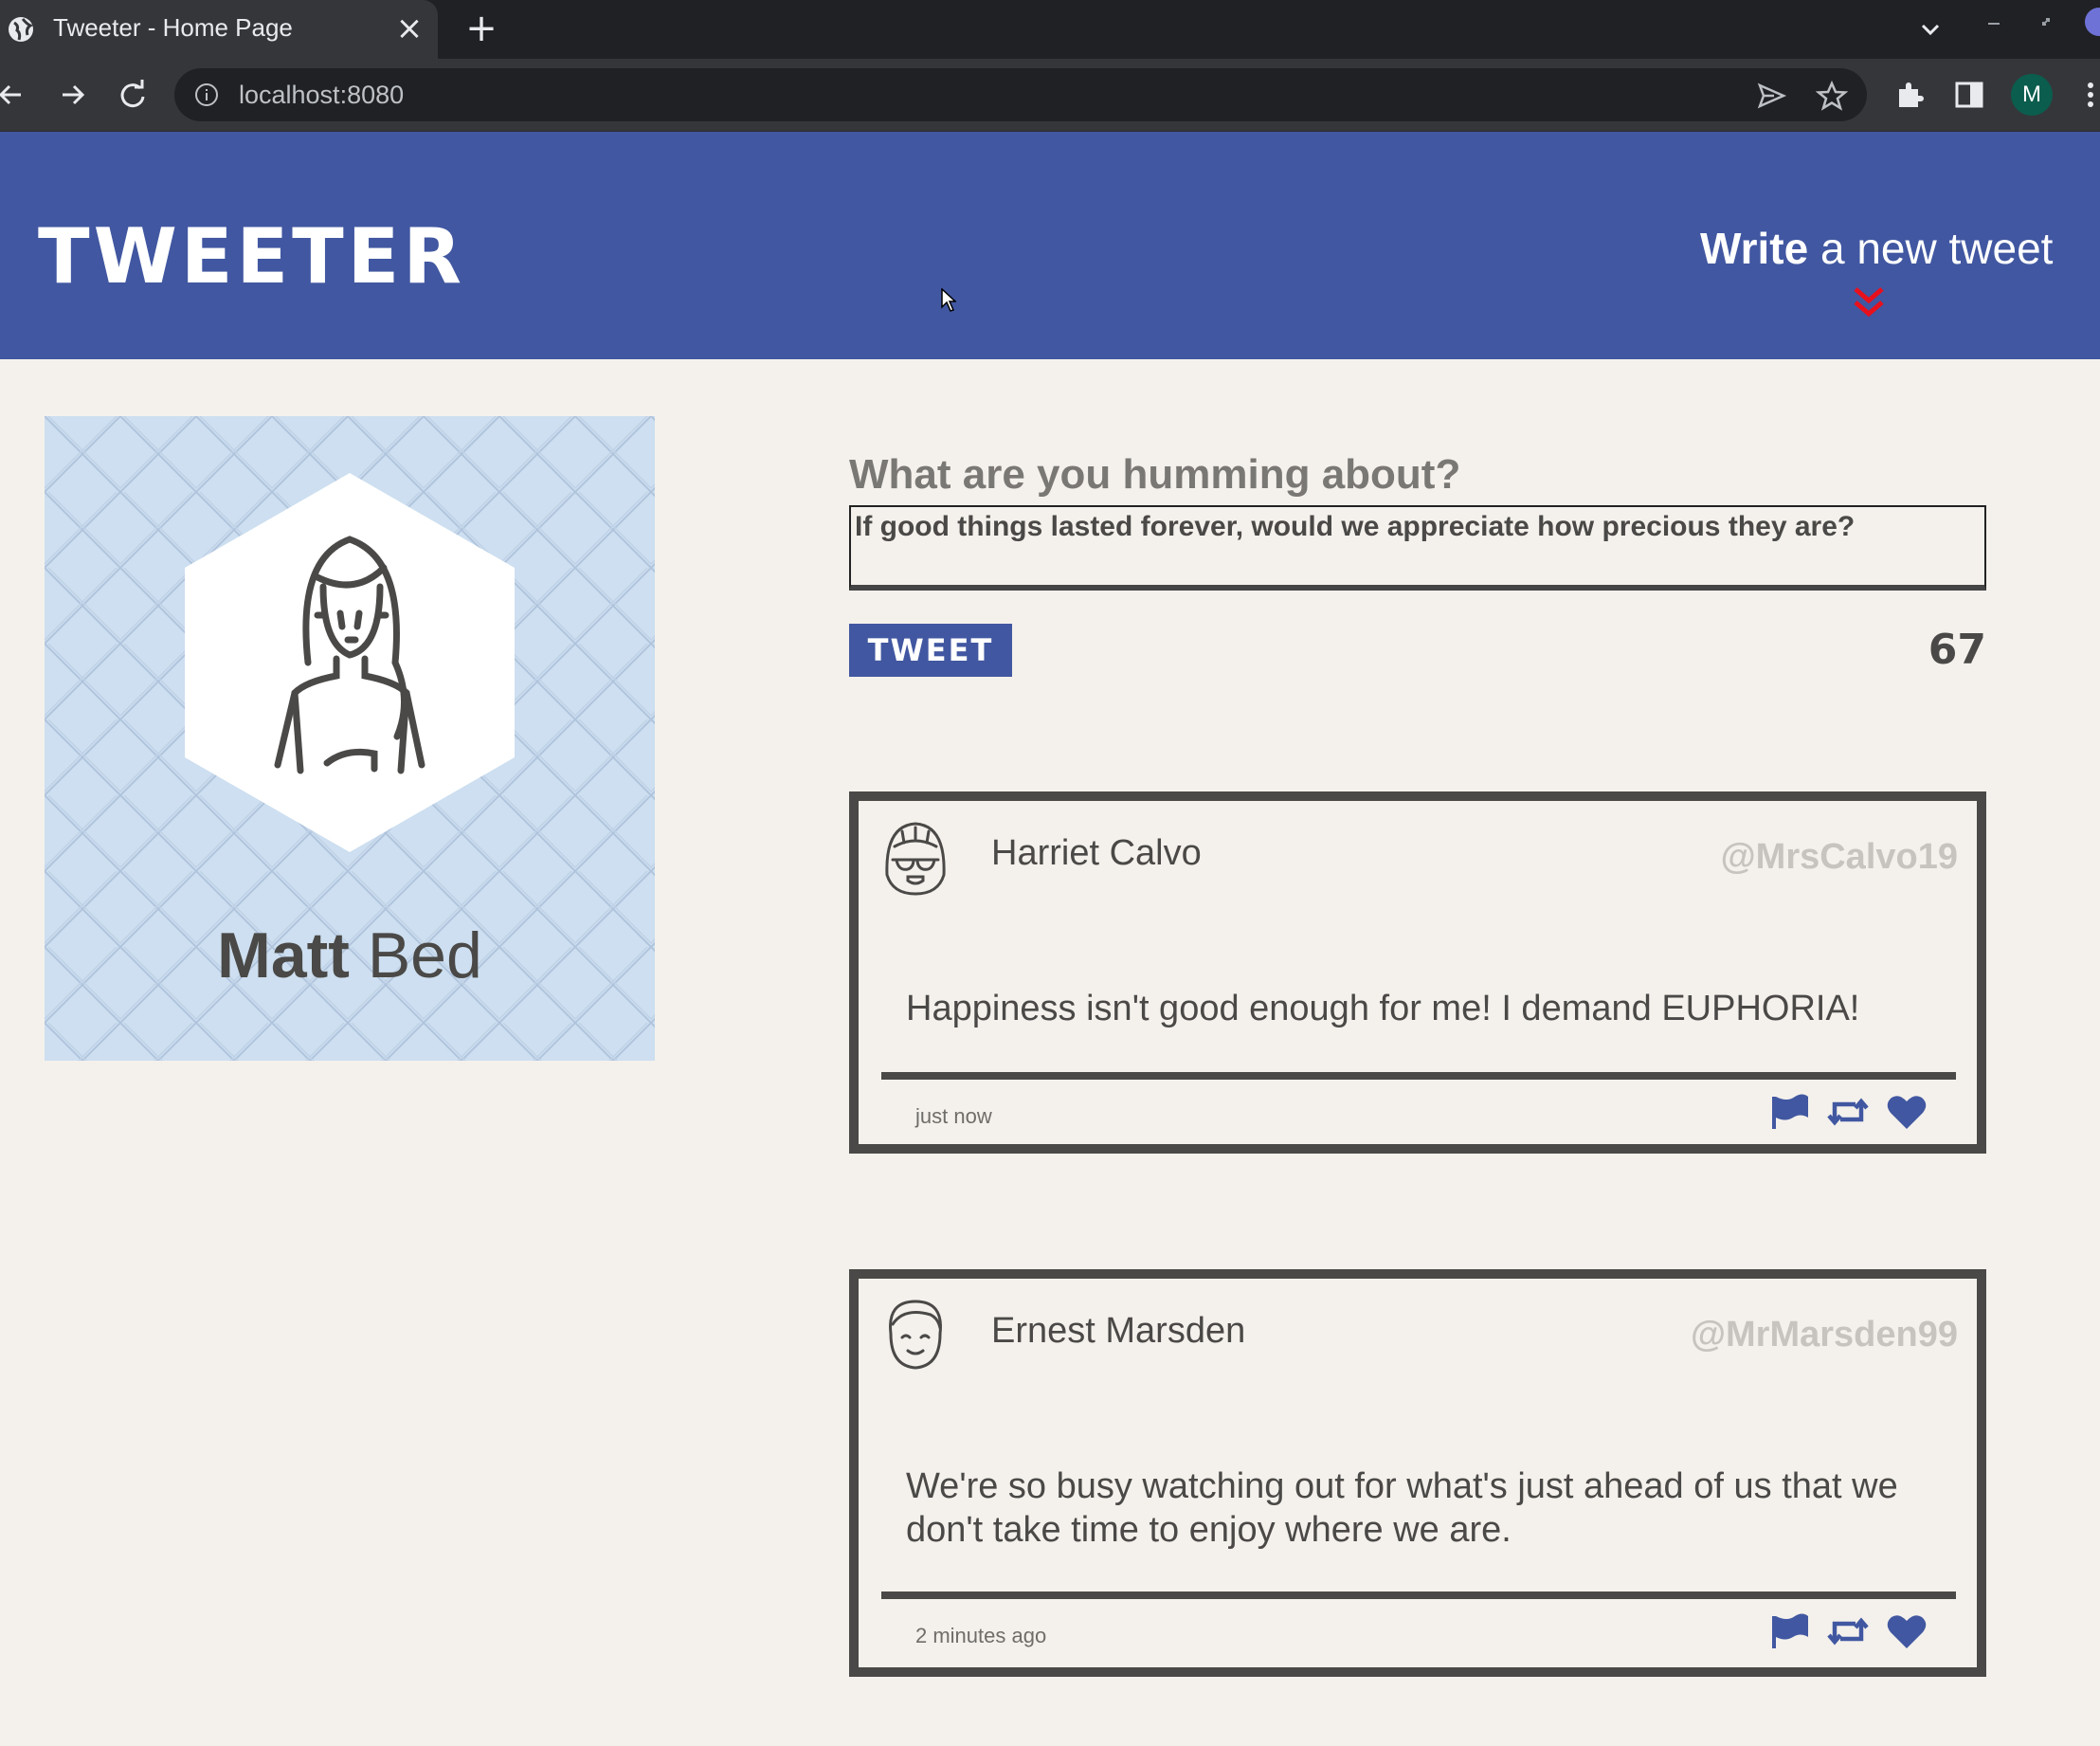  Describe the element at coordinates (409, 28) in the screenshot. I see `tab-close-icon: ×` at that location.